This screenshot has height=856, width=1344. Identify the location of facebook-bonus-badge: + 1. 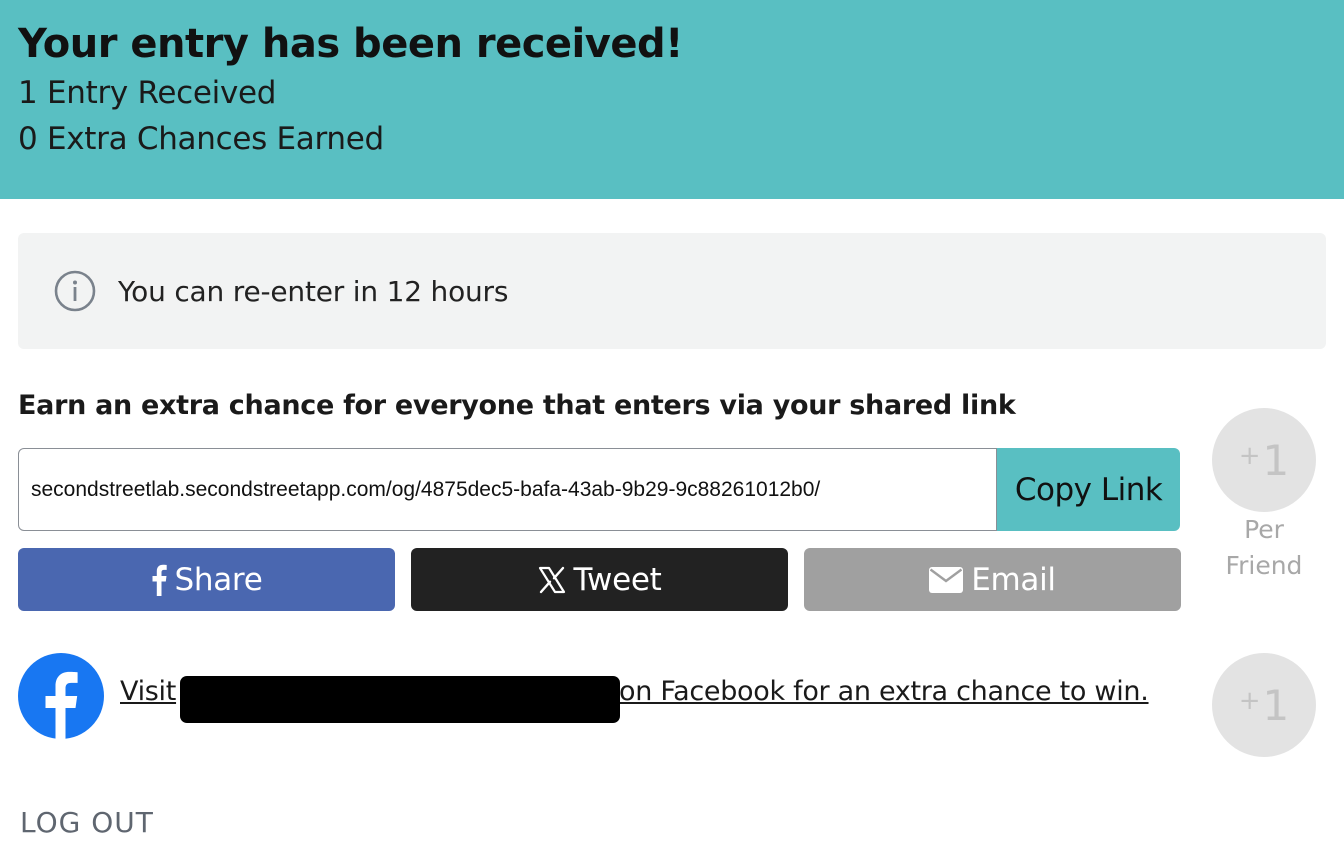
(1264, 705).